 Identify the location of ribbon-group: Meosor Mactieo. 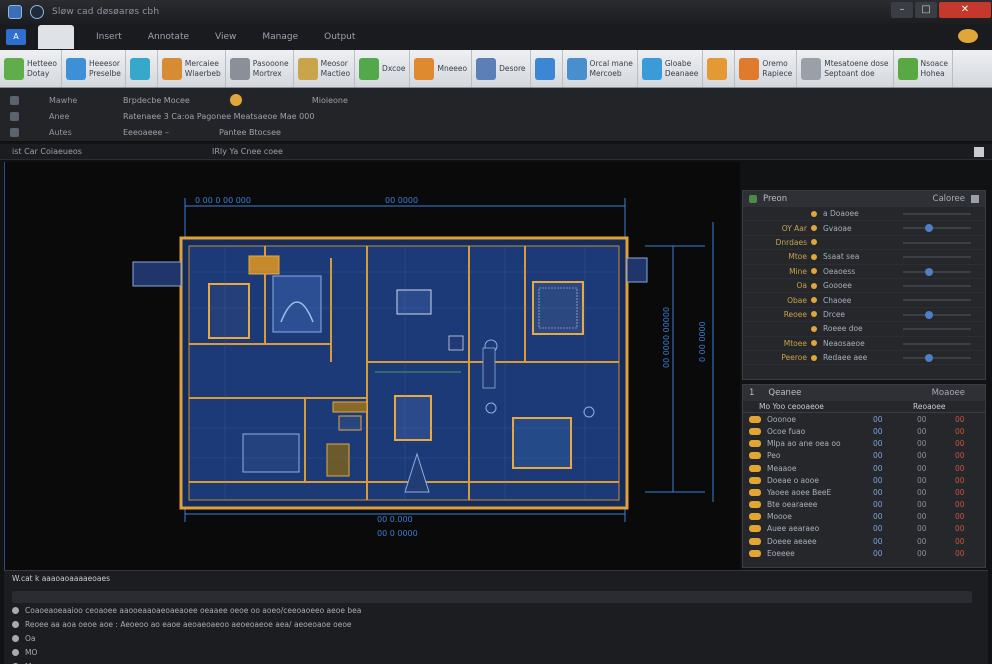
(325, 68).